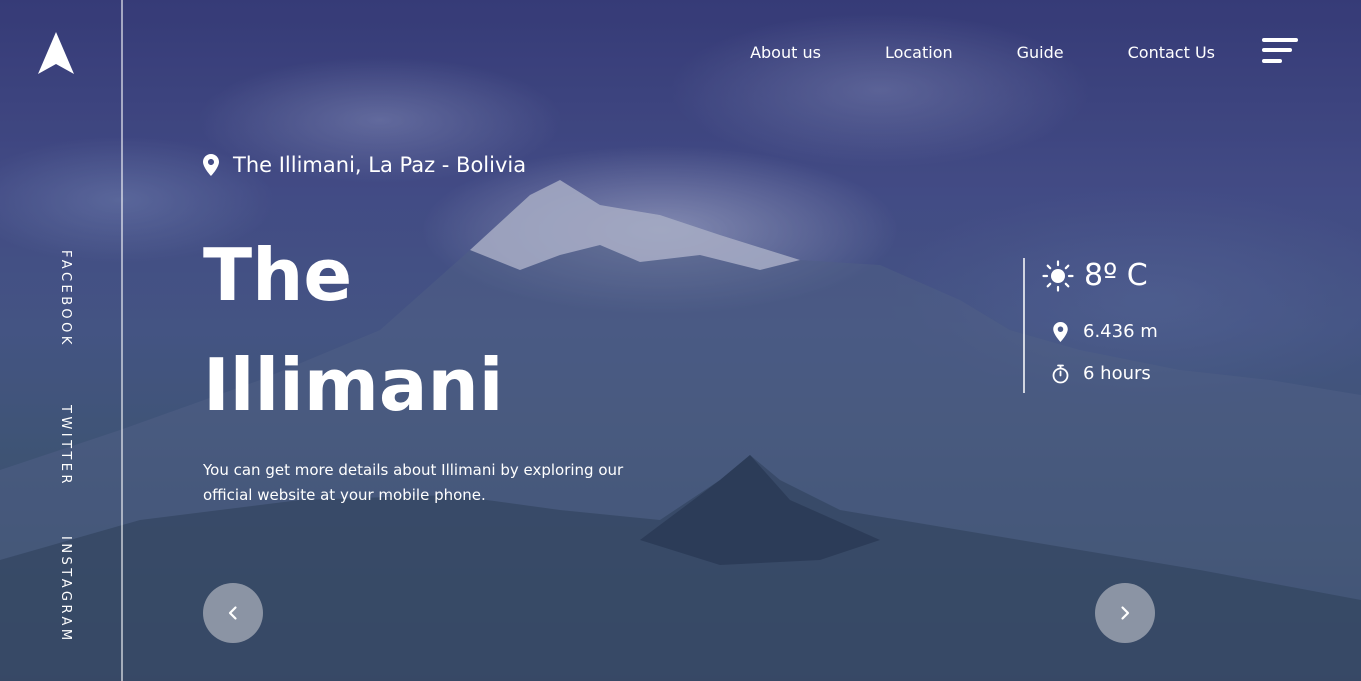 This screenshot has height=681, width=1361. What do you see at coordinates (65, 590) in the screenshot?
I see `social-link-instagram: INSTAGRAM` at bounding box center [65, 590].